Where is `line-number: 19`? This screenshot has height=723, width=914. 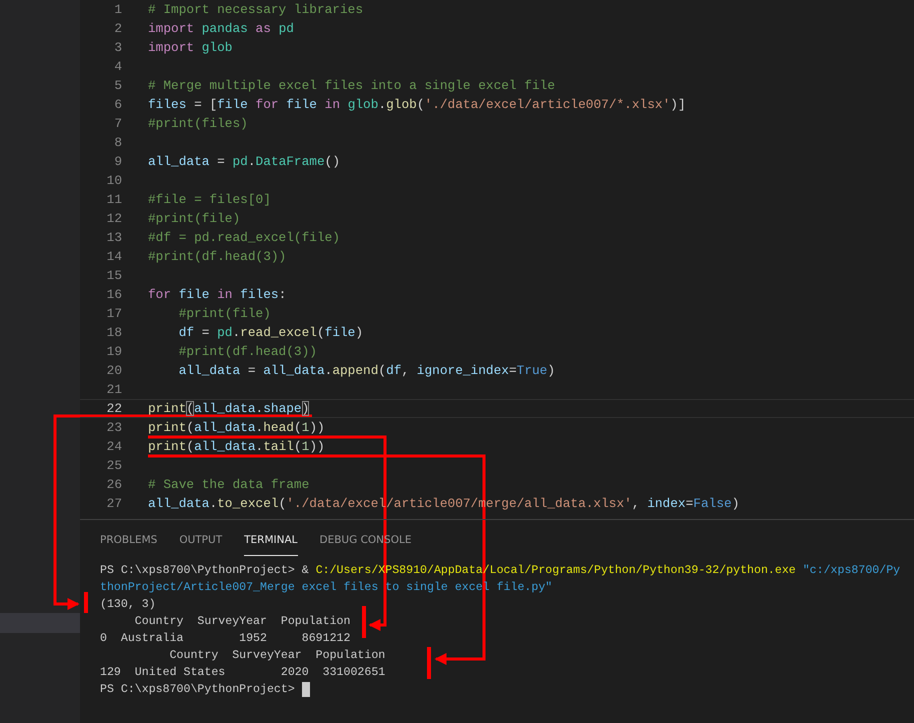
line-number: 19 is located at coordinates (114, 352).